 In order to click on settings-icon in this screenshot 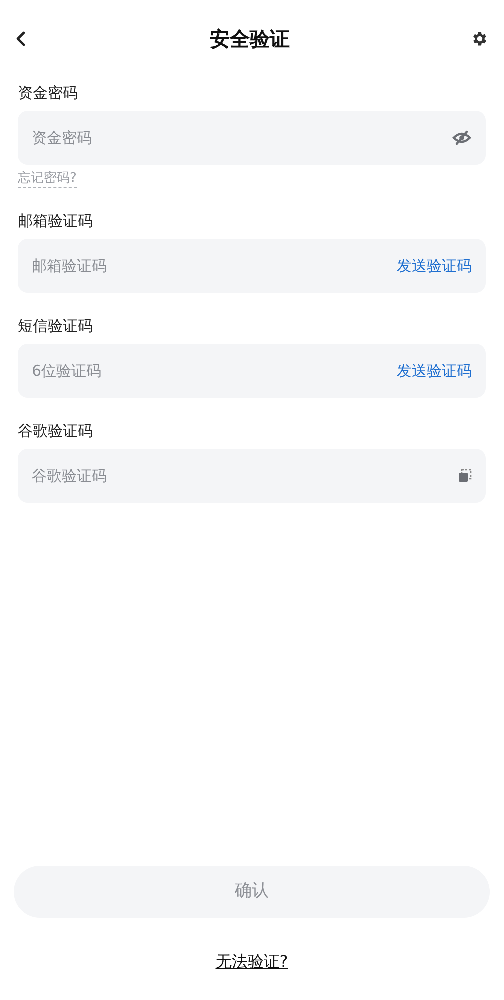, I will do `click(480, 39)`.